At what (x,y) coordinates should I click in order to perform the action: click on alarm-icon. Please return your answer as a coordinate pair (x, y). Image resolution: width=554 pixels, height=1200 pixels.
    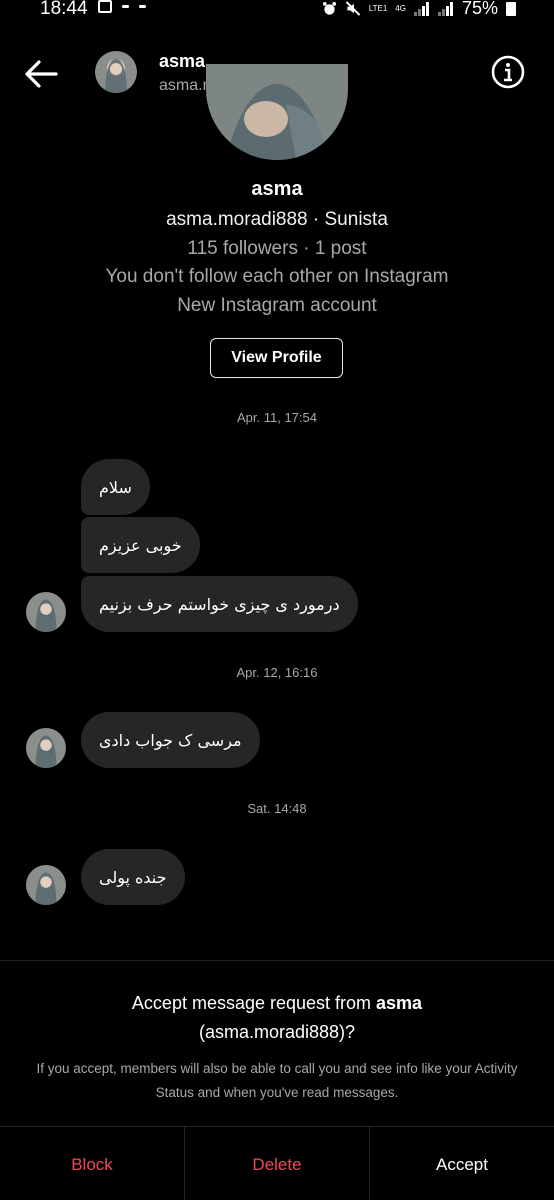
    Looking at the image, I should click on (329, 8).